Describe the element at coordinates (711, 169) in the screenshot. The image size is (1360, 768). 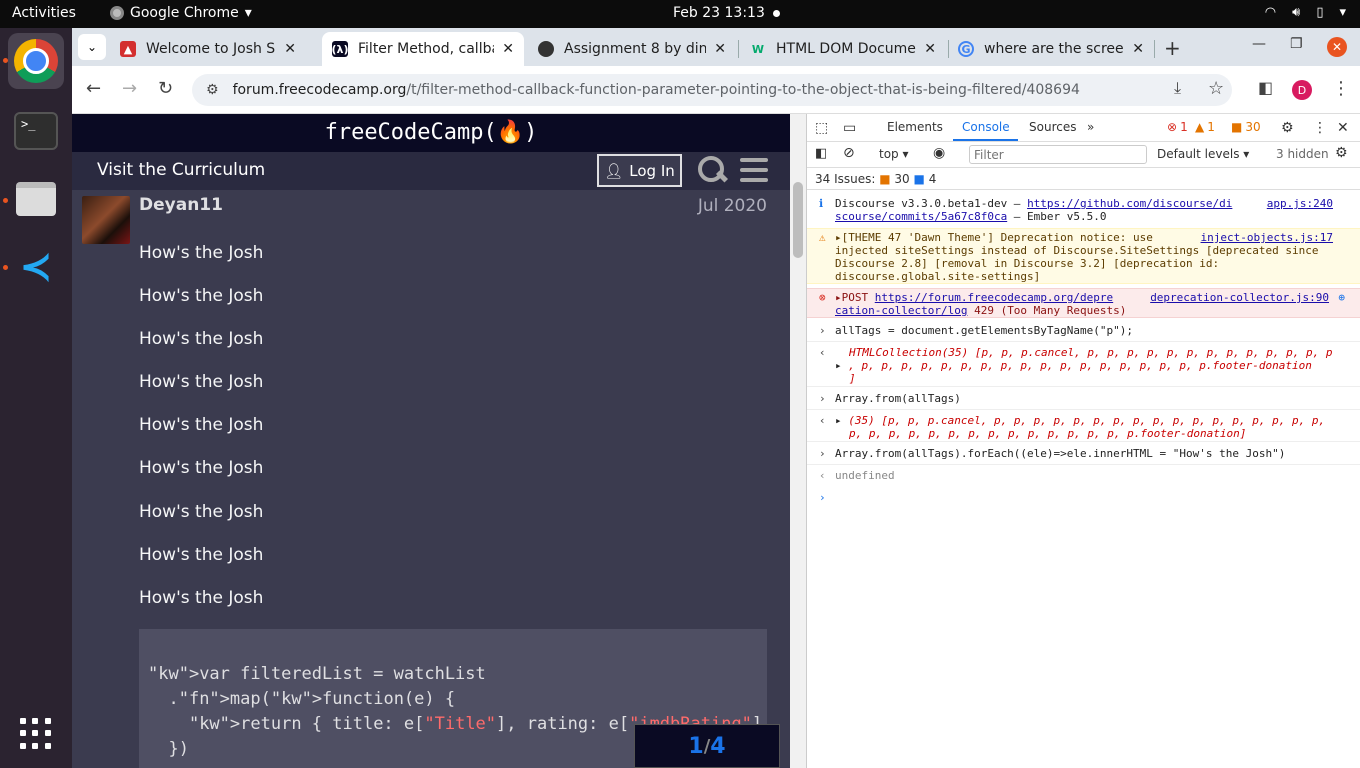
I see `search-icon` at that location.